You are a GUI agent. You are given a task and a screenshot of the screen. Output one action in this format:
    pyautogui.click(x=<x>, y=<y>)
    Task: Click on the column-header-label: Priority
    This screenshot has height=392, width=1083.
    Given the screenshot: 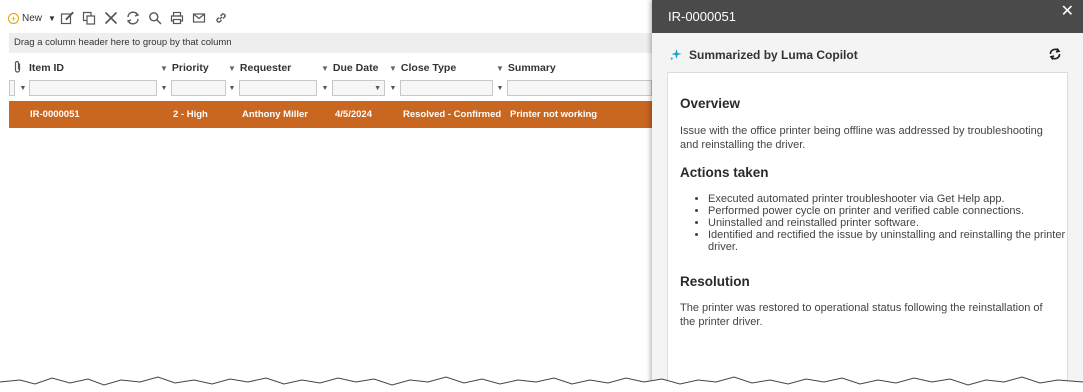 What is the action you would take?
    pyautogui.click(x=190, y=68)
    